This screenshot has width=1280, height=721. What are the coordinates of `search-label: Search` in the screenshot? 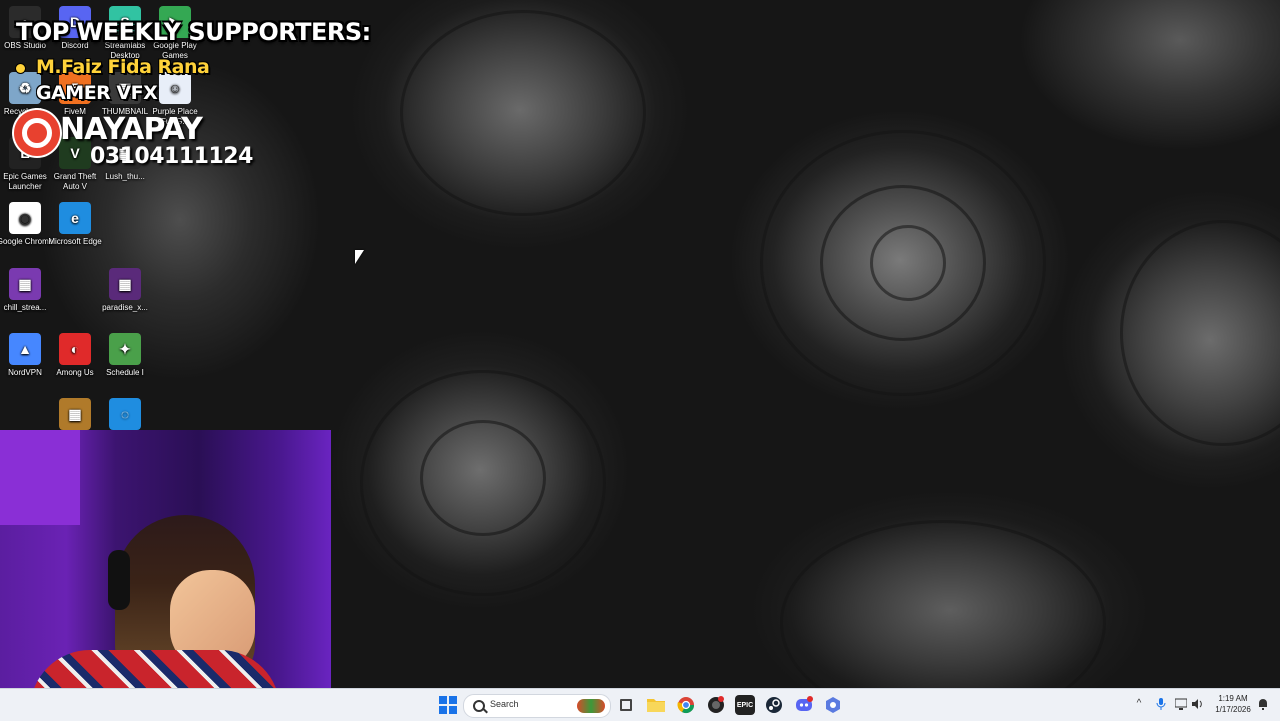 It's located at (504, 704).